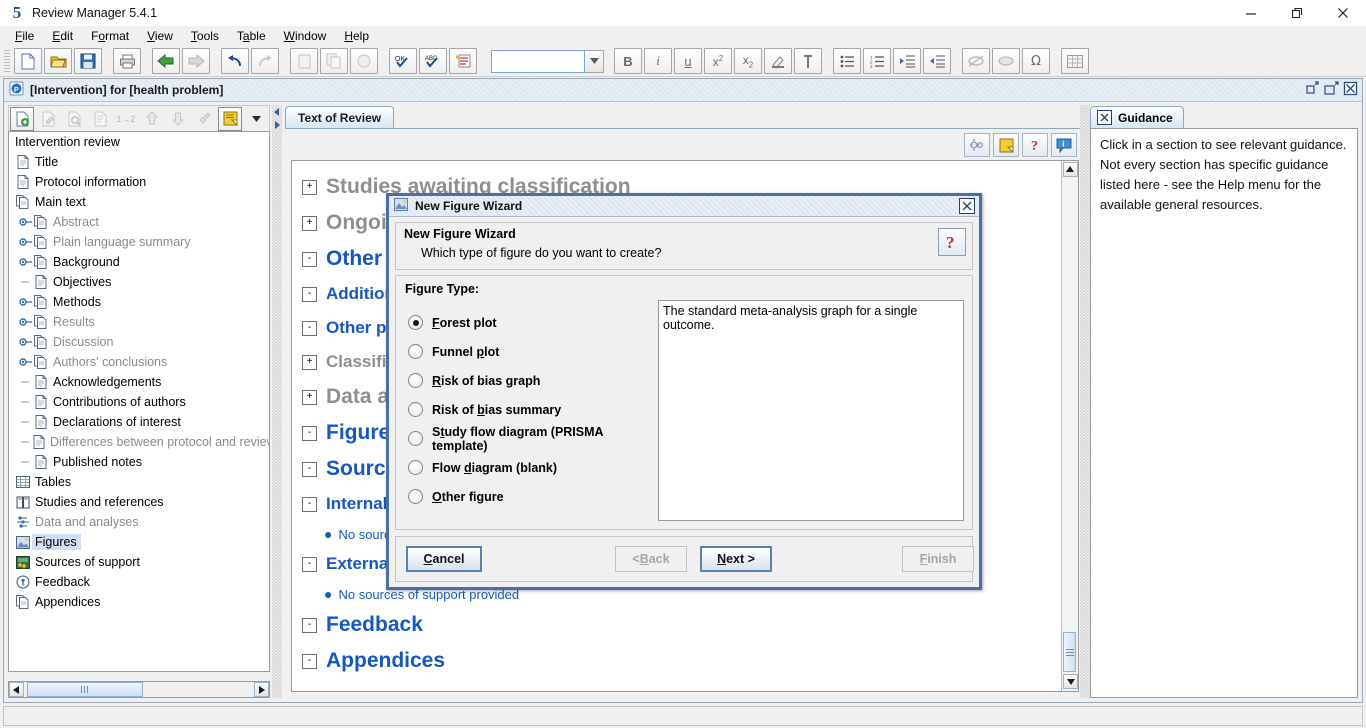 The height and width of the screenshot is (728, 1366). Describe the element at coordinates (139, 522) in the screenshot. I see `tree-item-data-and-analyses: Data and analyses` at that location.